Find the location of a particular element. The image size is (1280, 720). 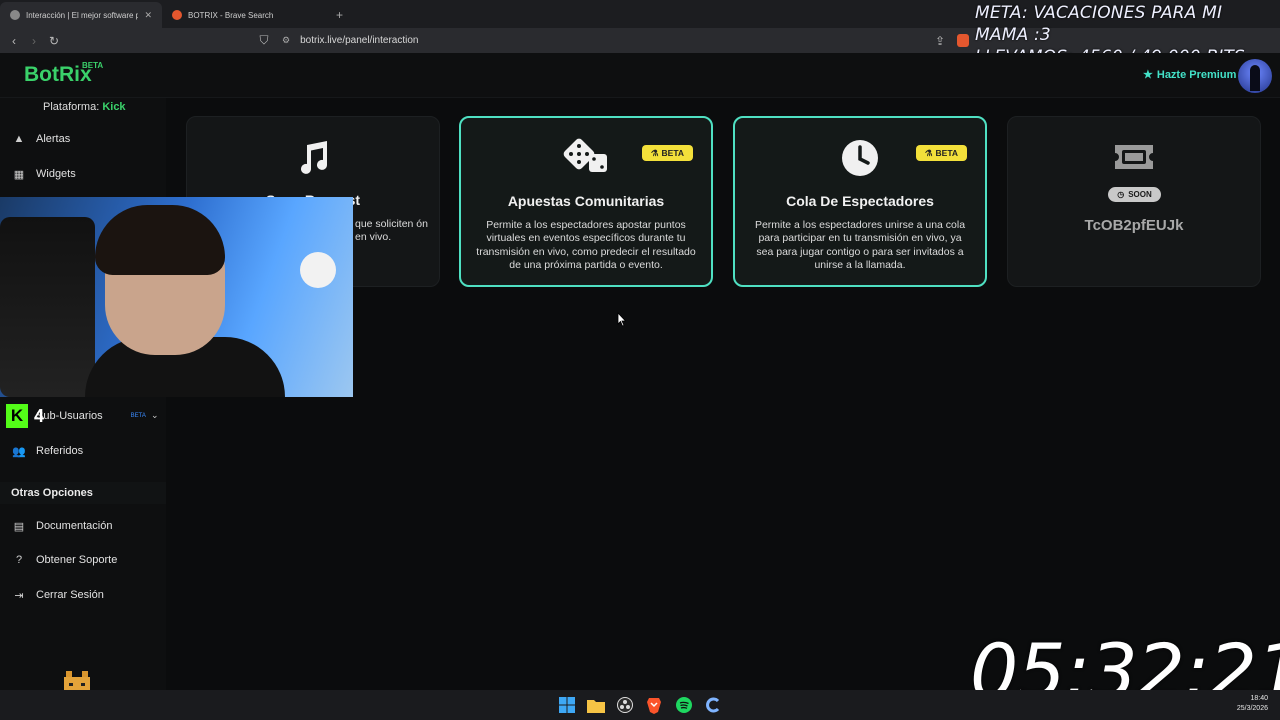

question-icon: ? is located at coordinates (19, 560).